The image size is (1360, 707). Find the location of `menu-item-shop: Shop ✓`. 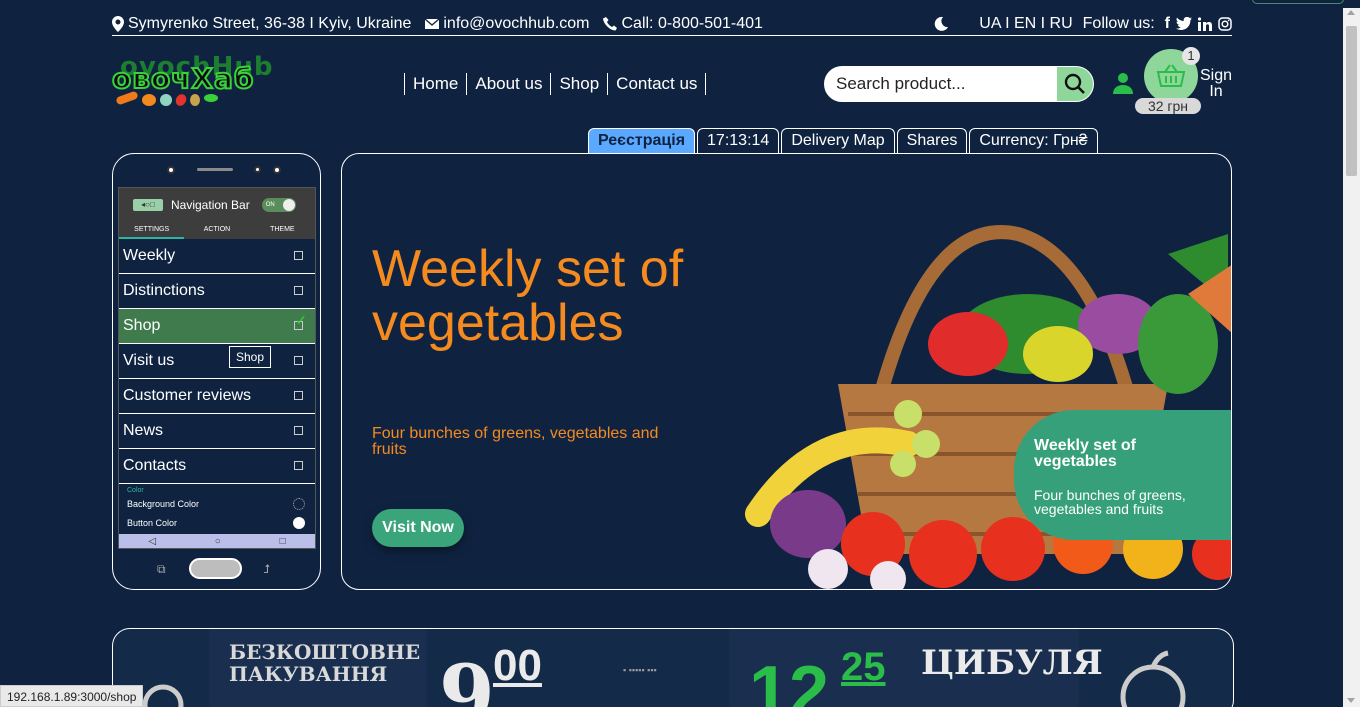

menu-item-shop: Shop ✓ is located at coordinates (217, 326).